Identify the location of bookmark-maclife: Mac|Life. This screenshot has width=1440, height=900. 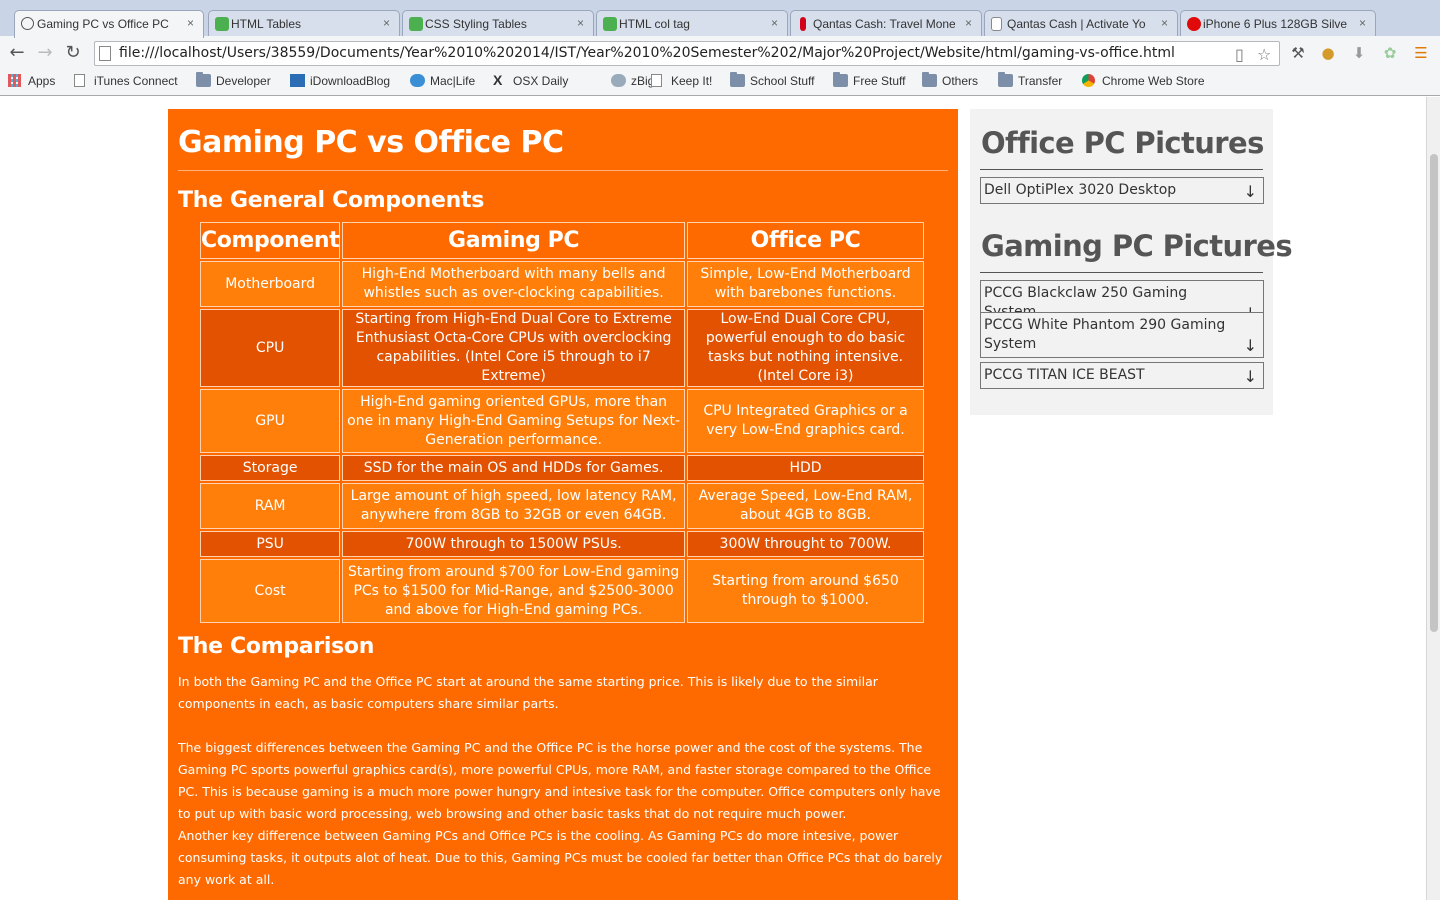
(442, 81).